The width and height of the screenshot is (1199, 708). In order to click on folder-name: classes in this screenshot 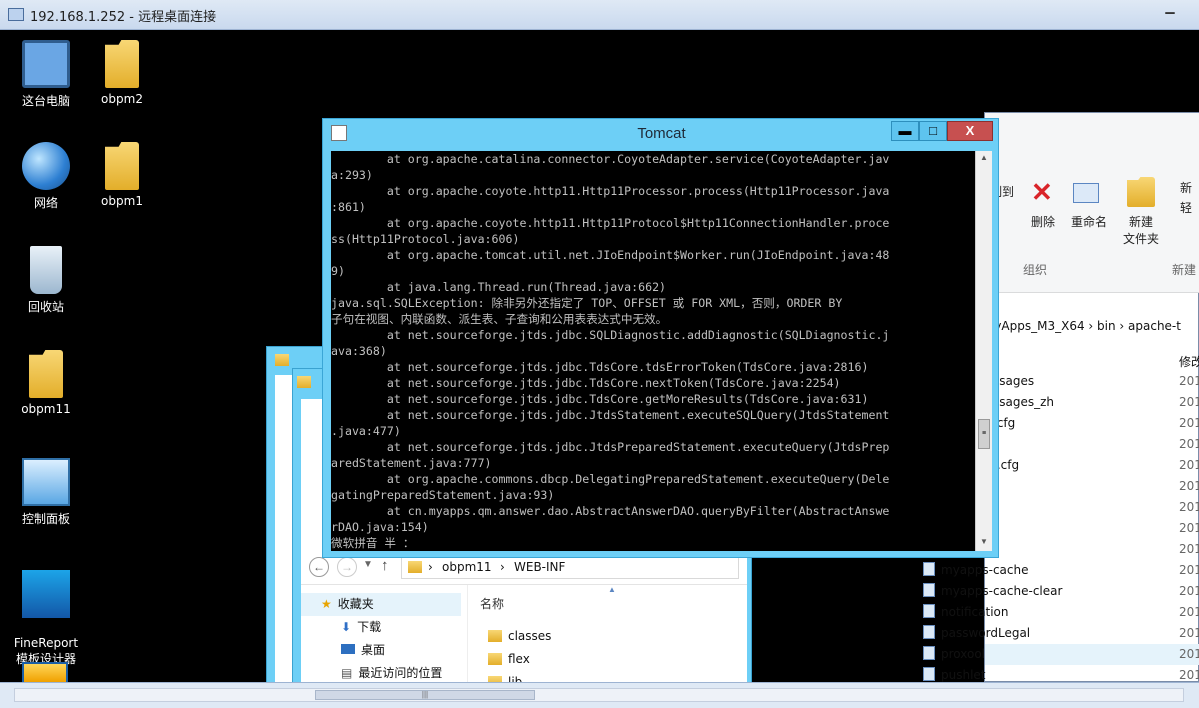, I will do `click(530, 636)`.